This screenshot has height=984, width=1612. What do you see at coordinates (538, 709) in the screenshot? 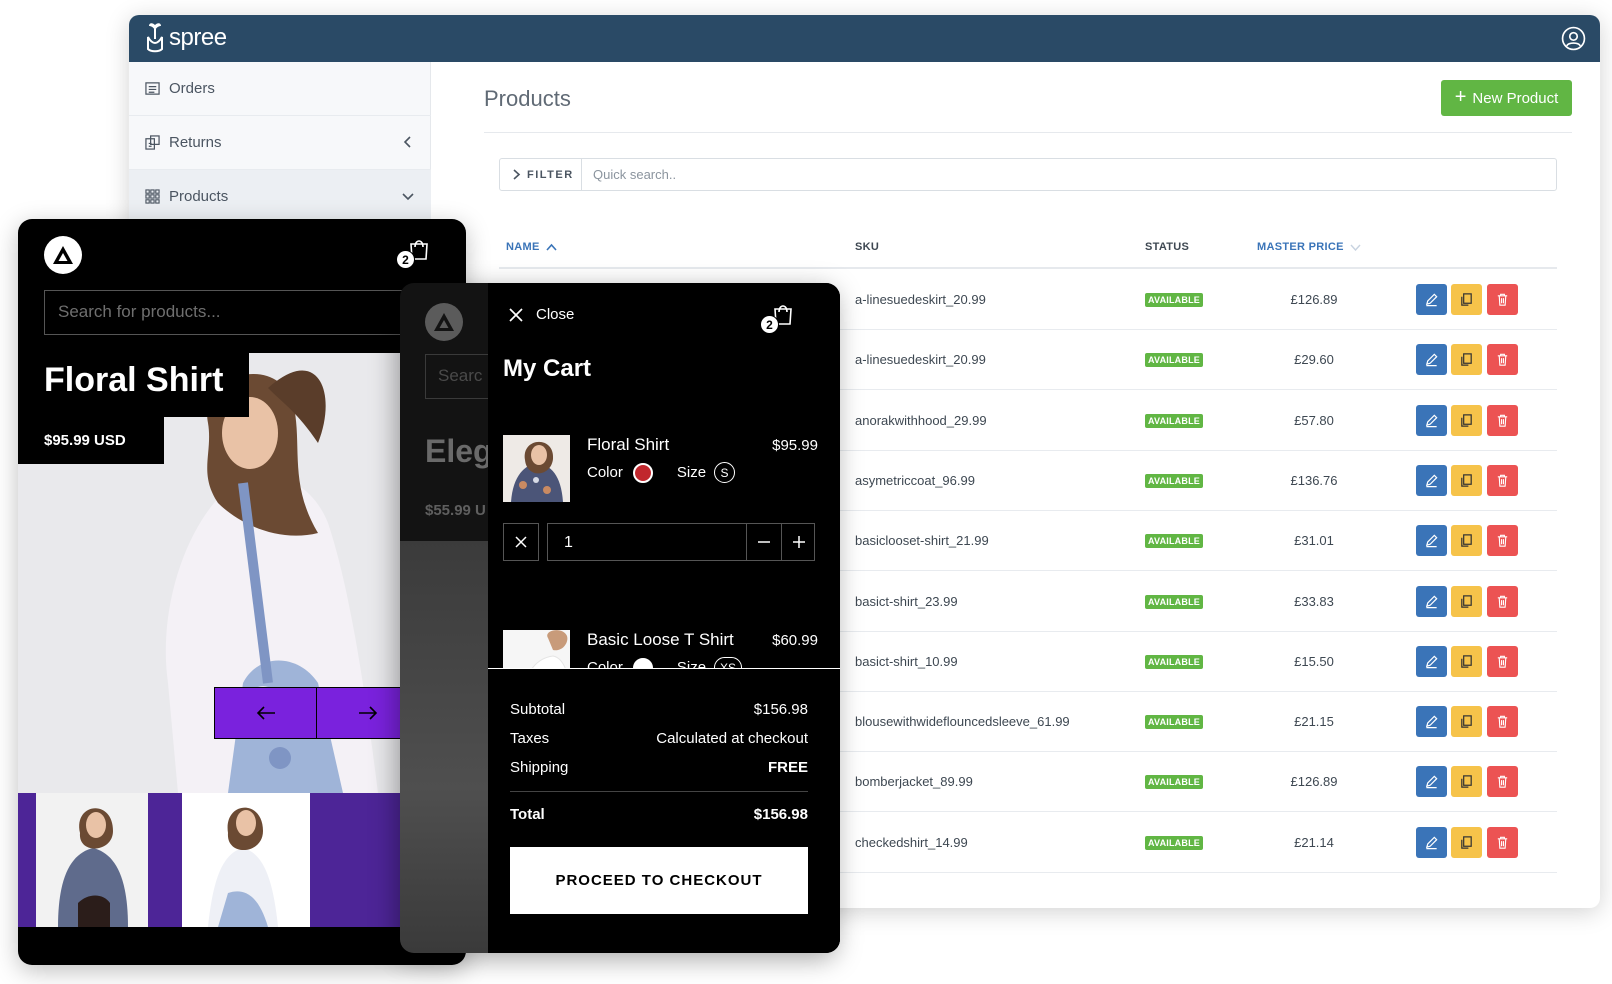
I see `subtotal-label: Subtotal` at bounding box center [538, 709].